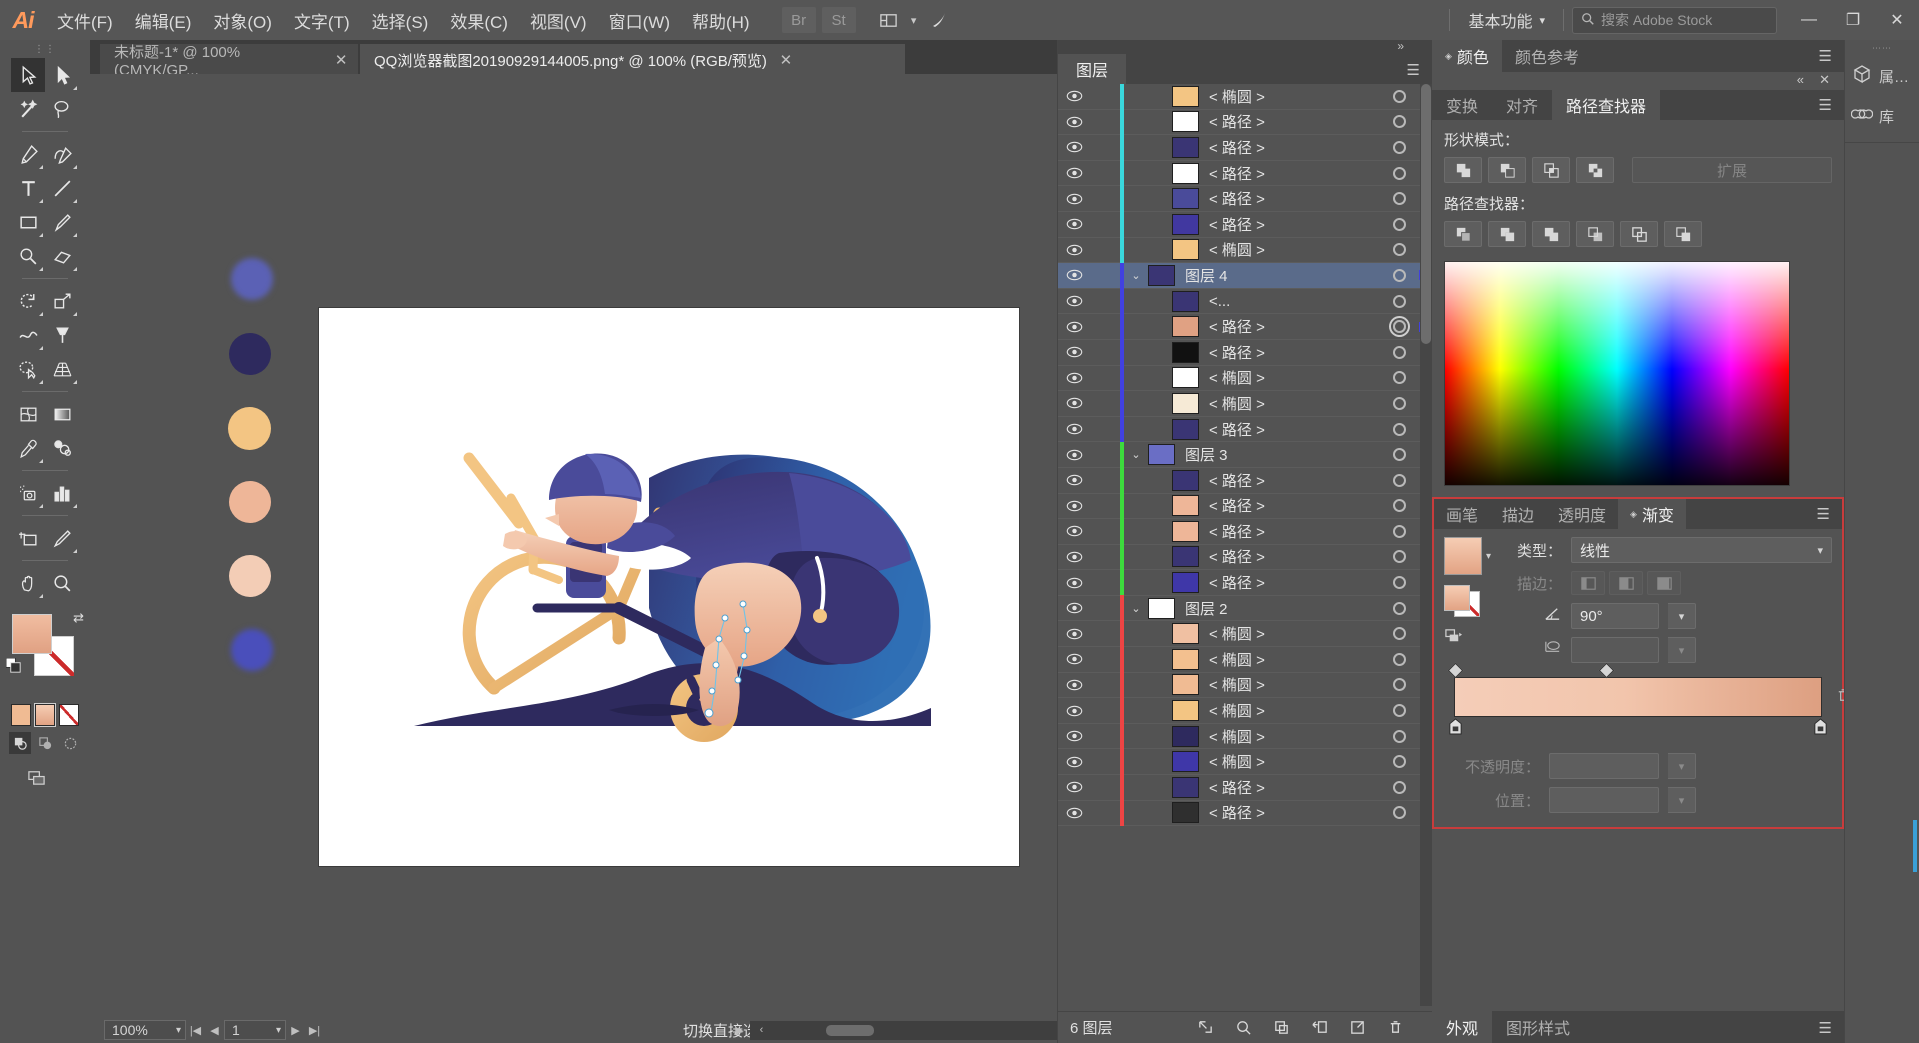 The width and height of the screenshot is (1919, 1043). Describe the element at coordinates (1455, 726) in the screenshot. I see `gradient-stop-start-handle` at that location.